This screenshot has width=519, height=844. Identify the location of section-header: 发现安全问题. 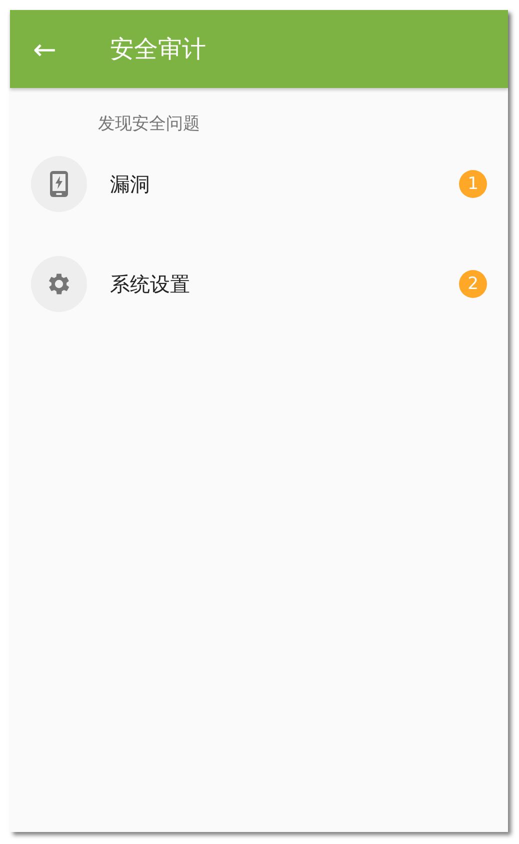
(149, 123).